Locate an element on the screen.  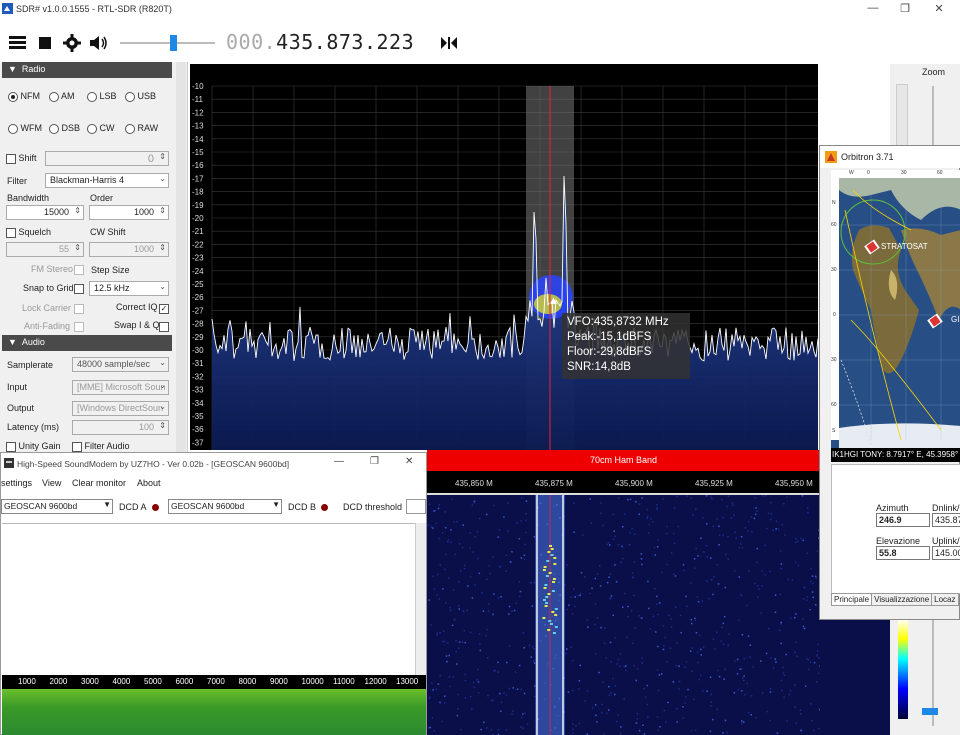
db-tick-label: -28 is located at coordinates (198, 324).